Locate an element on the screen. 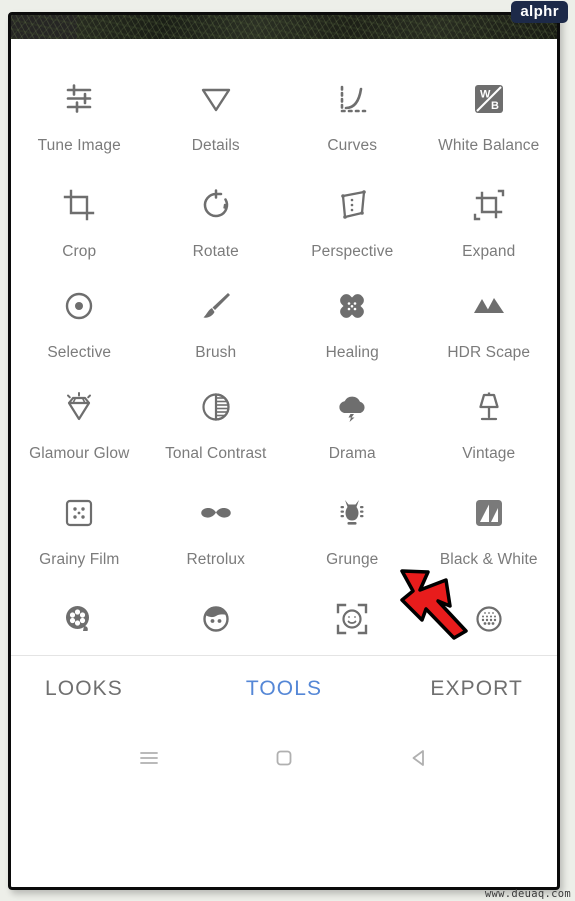  crop-icon is located at coordinates (79, 205).